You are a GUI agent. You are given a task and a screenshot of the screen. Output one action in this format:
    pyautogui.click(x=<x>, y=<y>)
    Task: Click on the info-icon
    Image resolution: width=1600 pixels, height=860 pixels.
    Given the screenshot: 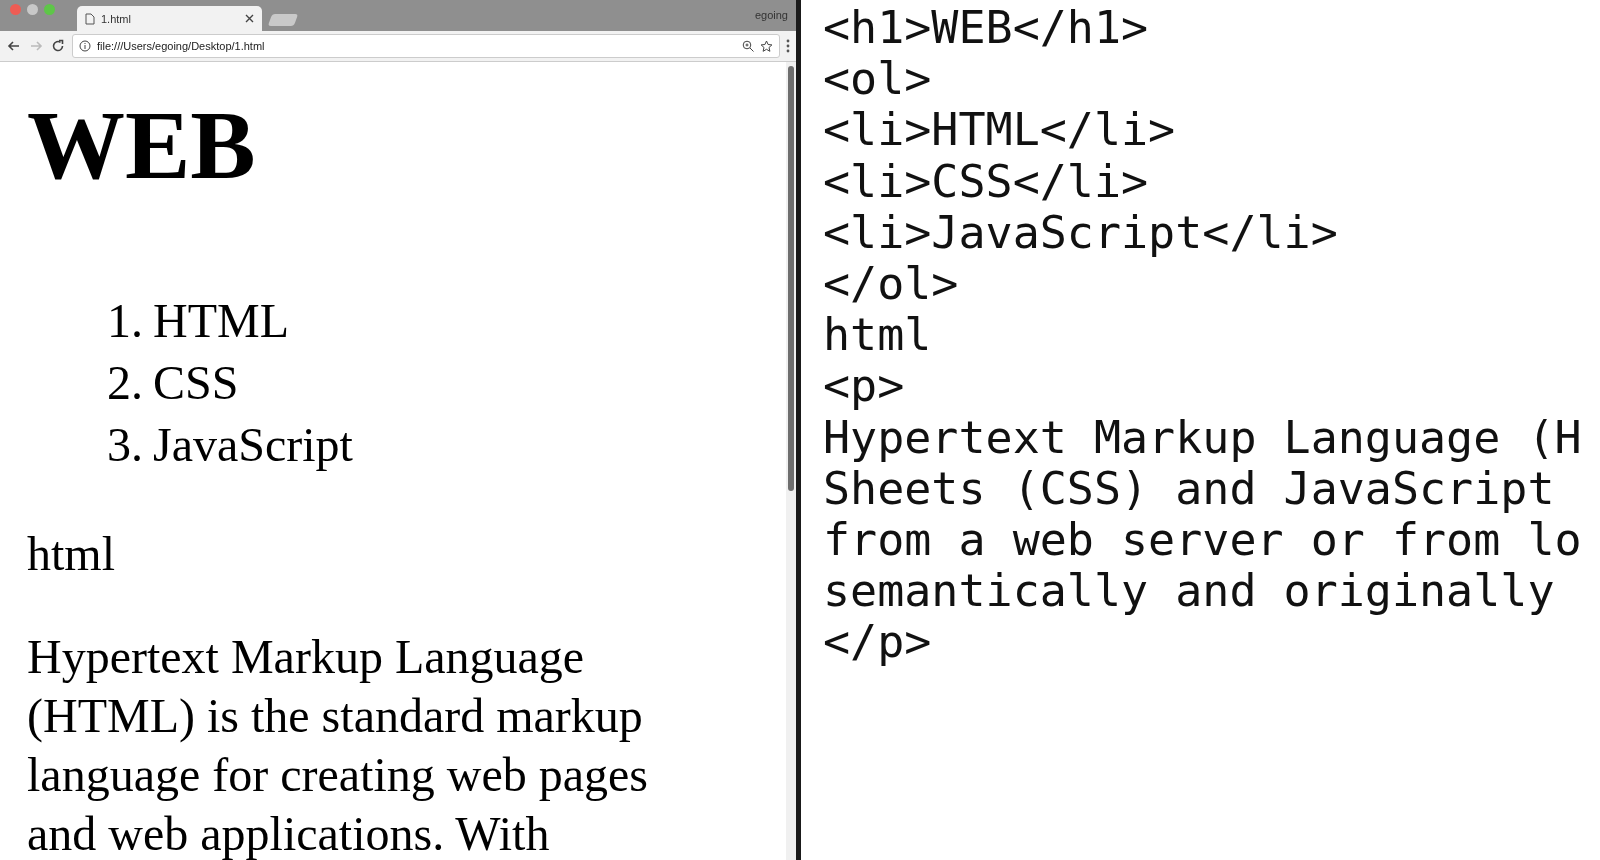 What is the action you would take?
    pyautogui.click(x=85, y=46)
    